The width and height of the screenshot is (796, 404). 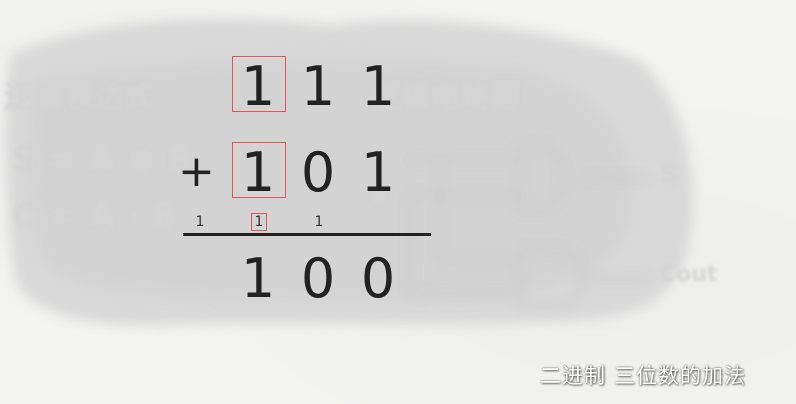 I want to click on result-digit-hundreds: 1, so click(x=258, y=278).